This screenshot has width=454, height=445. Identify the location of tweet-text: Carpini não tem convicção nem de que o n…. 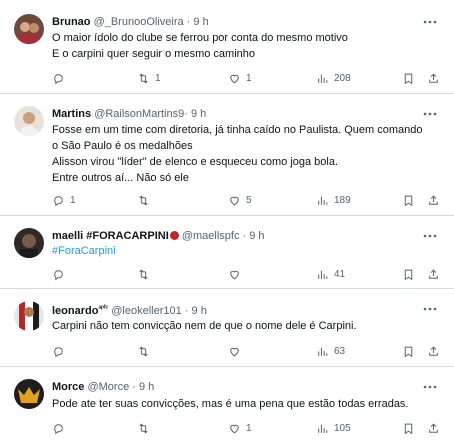
(245, 326).